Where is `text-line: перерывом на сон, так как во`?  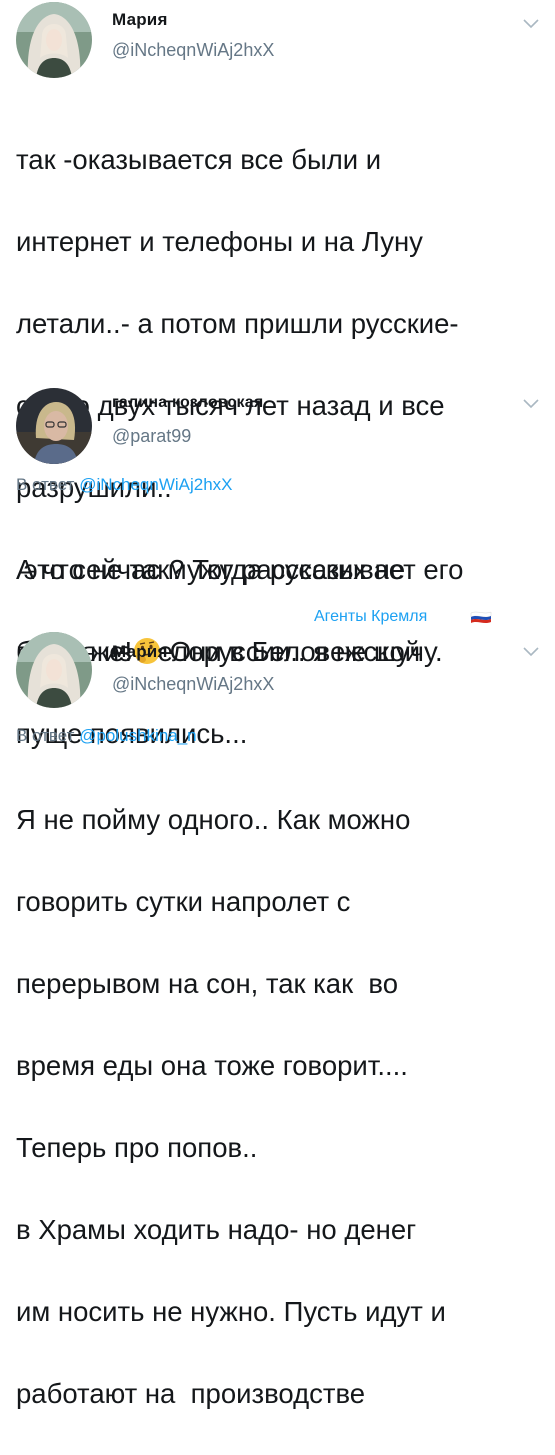 text-line: перерывом на сон, так как во is located at coordinates (207, 983).